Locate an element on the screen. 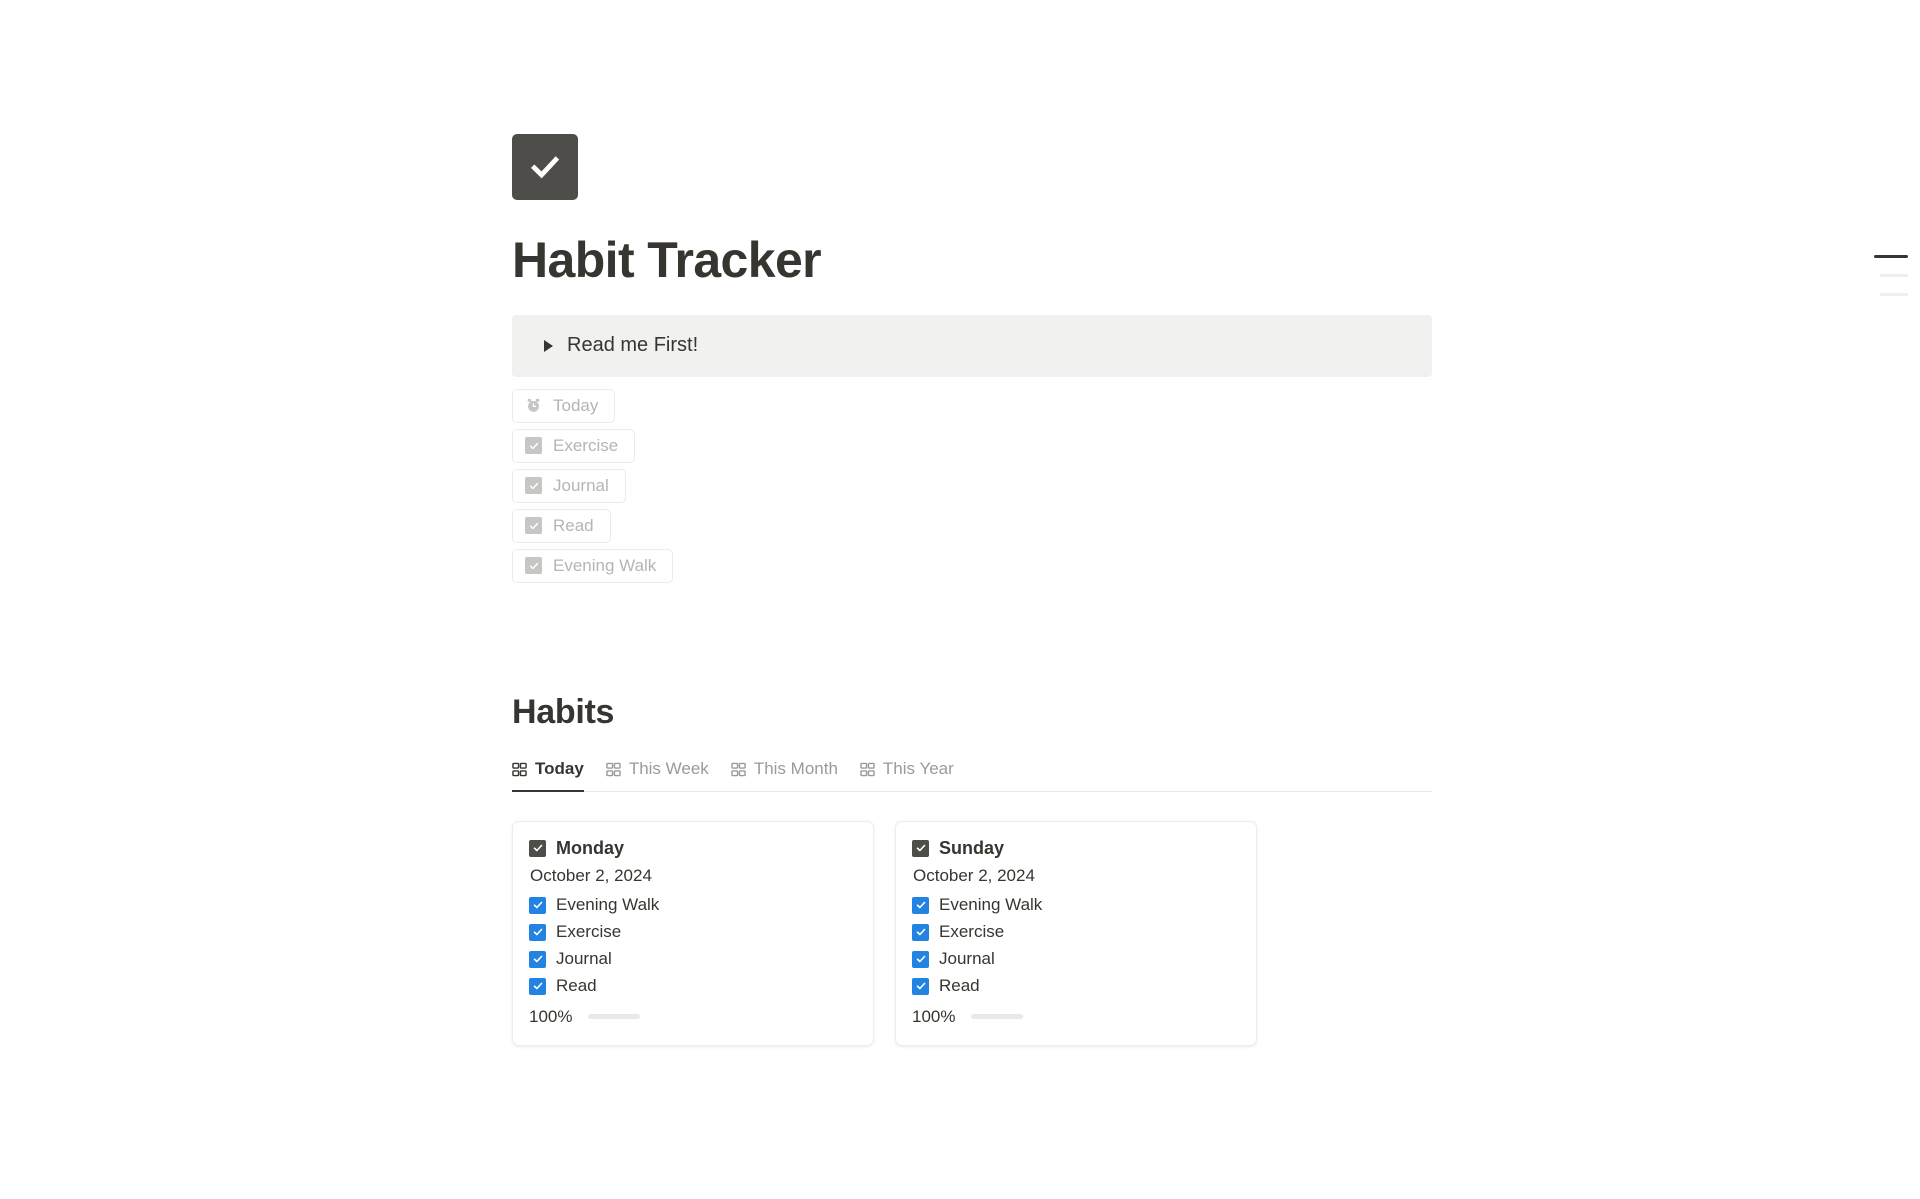  card-title: Sunday is located at coordinates (972, 847).